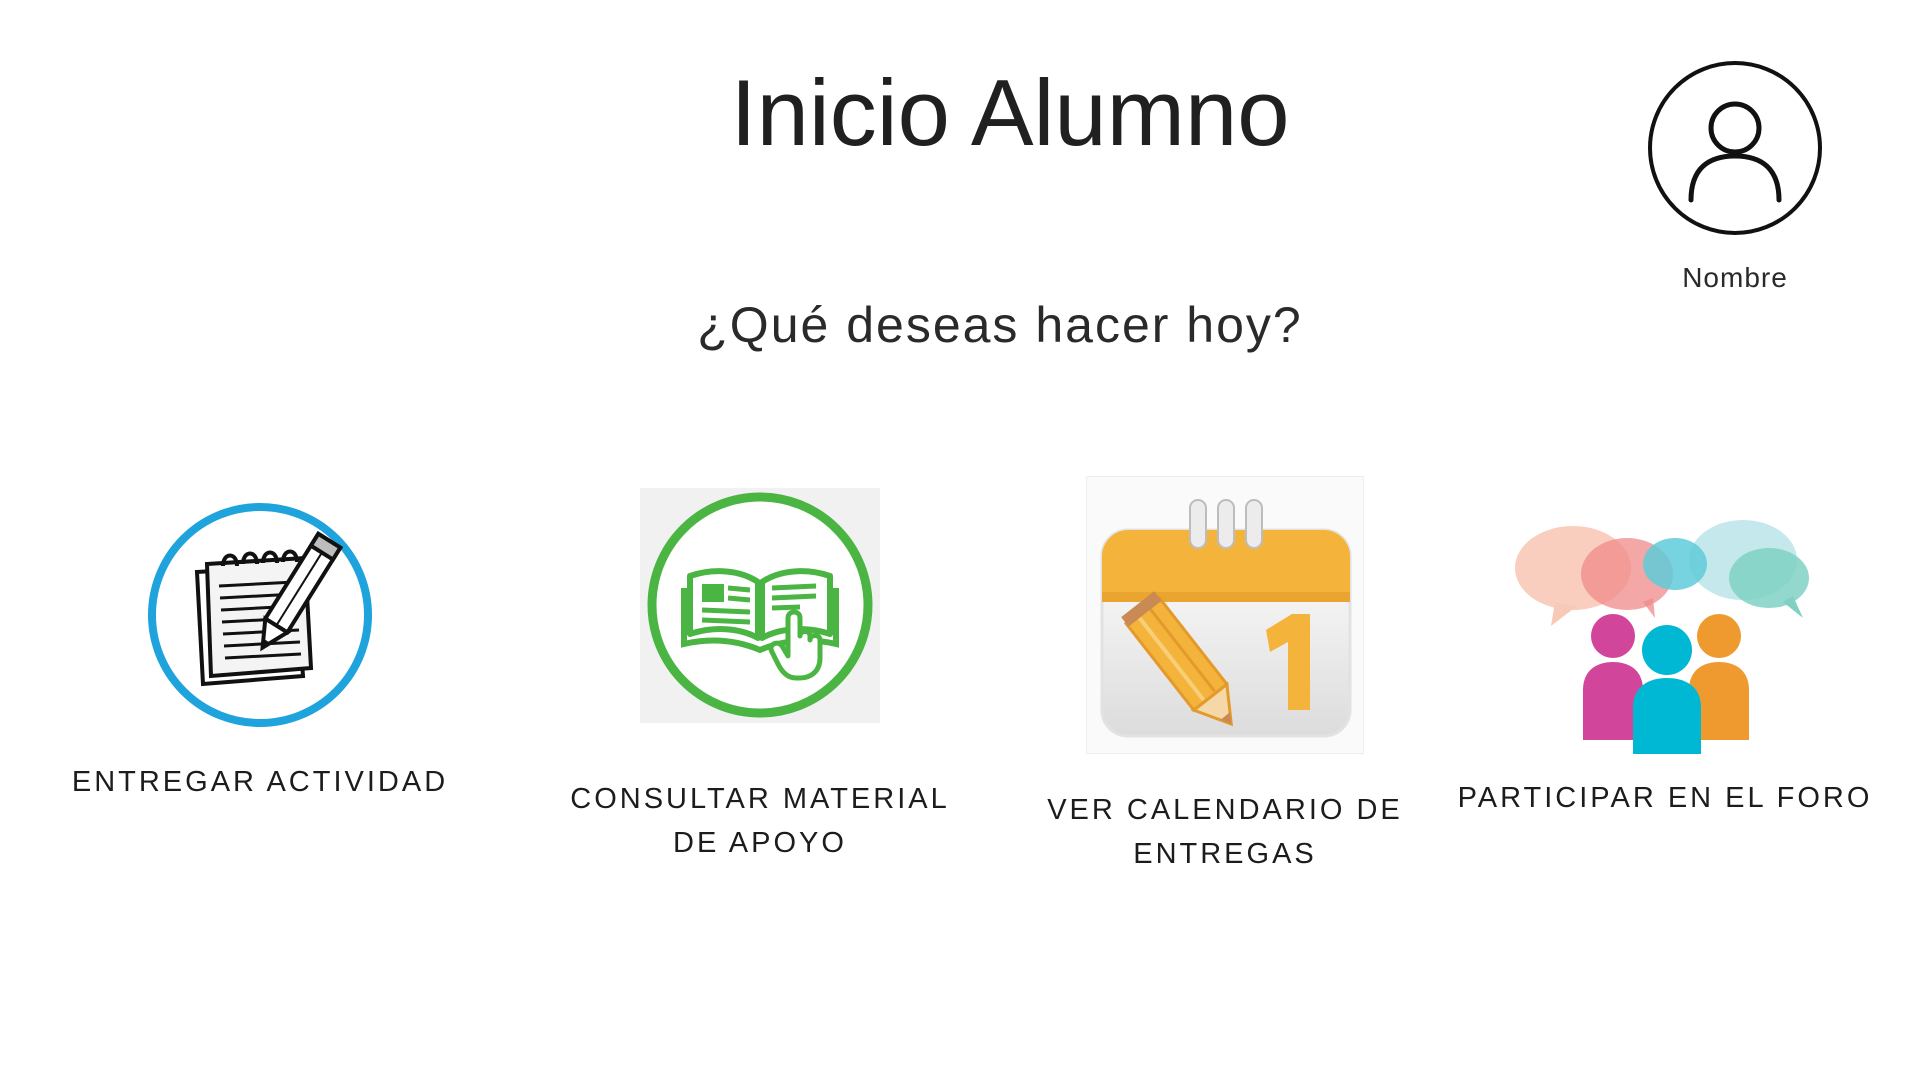  Describe the element at coordinates (260, 782) in the screenshot. I see `option-label: ENTREGAR ACTIVIDAD` at that location.